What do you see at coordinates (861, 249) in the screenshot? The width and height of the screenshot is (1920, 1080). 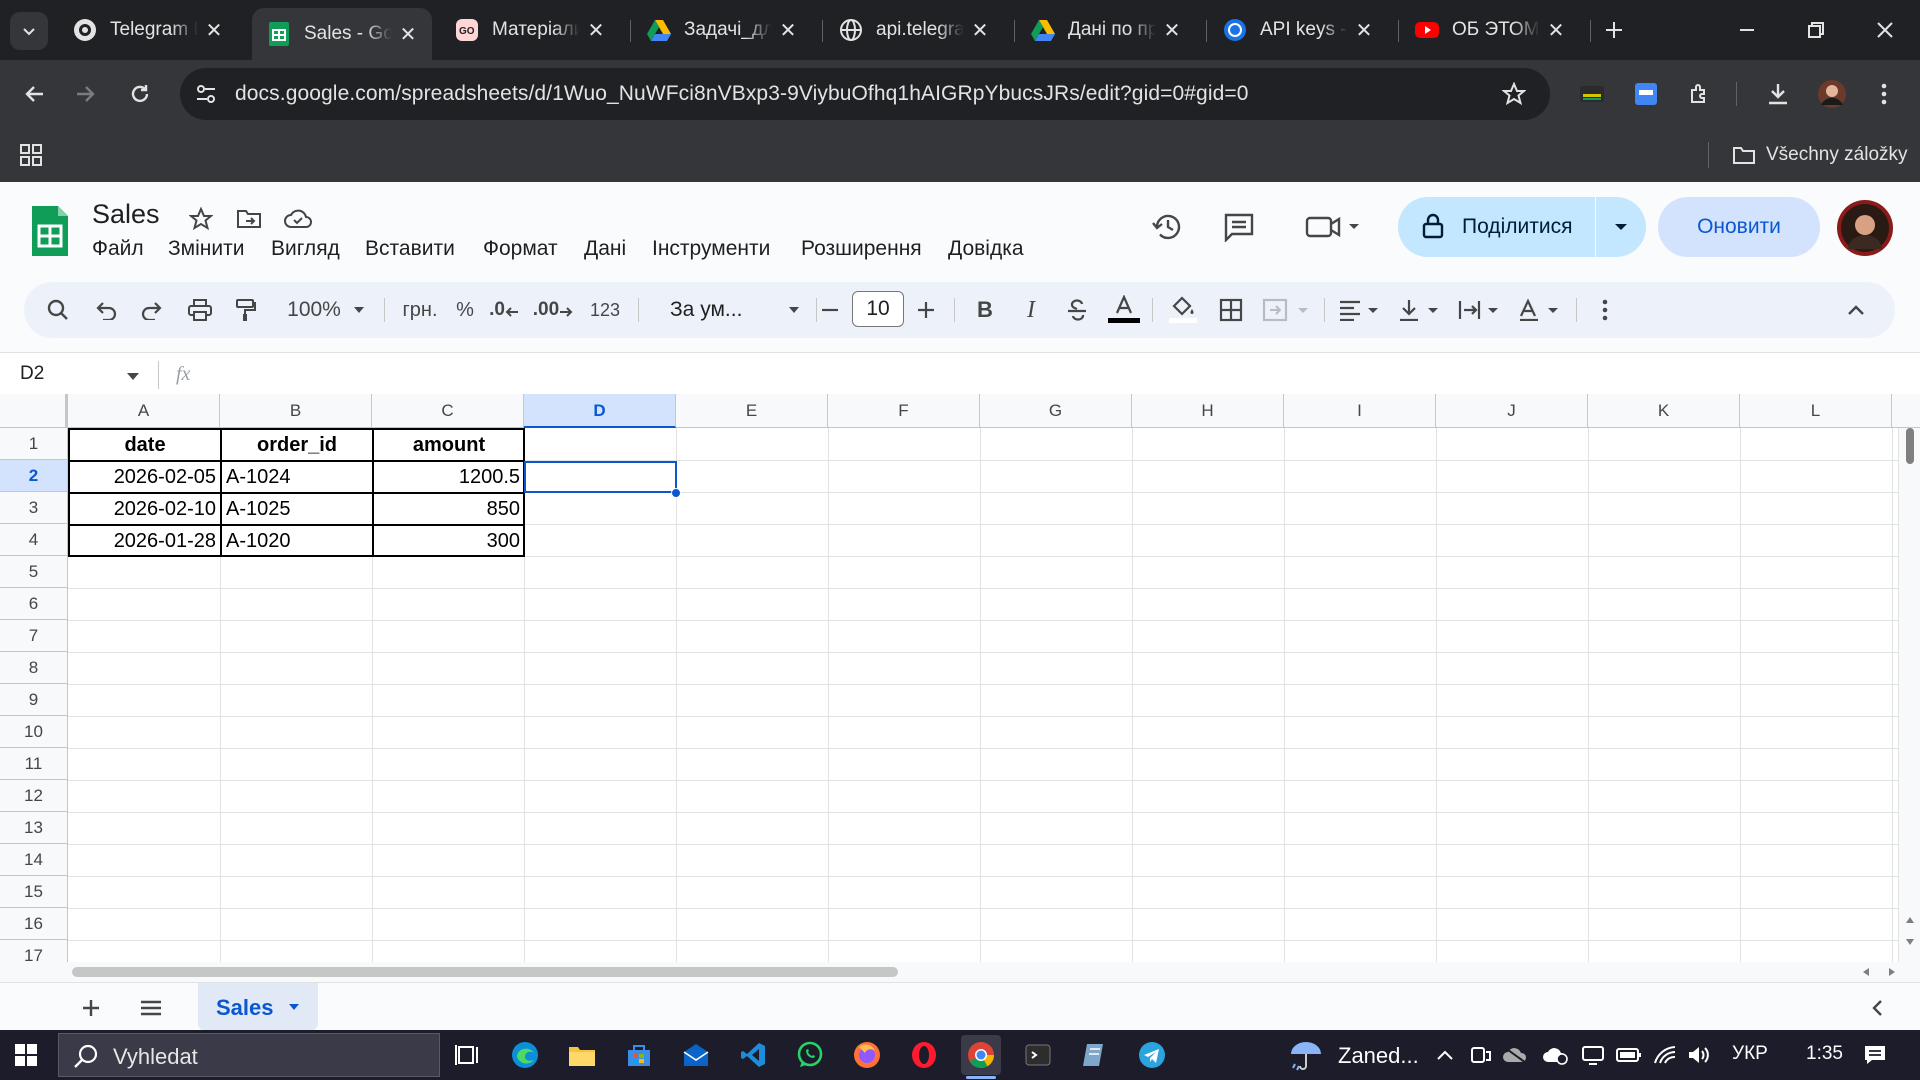 I see `menu-extensions: Розширення` at bounding box center [861, 249].